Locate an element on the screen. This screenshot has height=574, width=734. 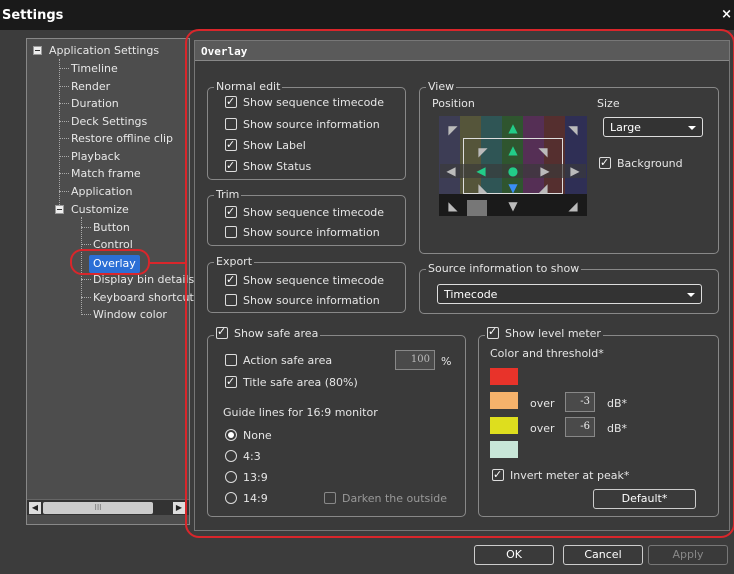
tree-item-button: Button is located at coordinates (111, 228).